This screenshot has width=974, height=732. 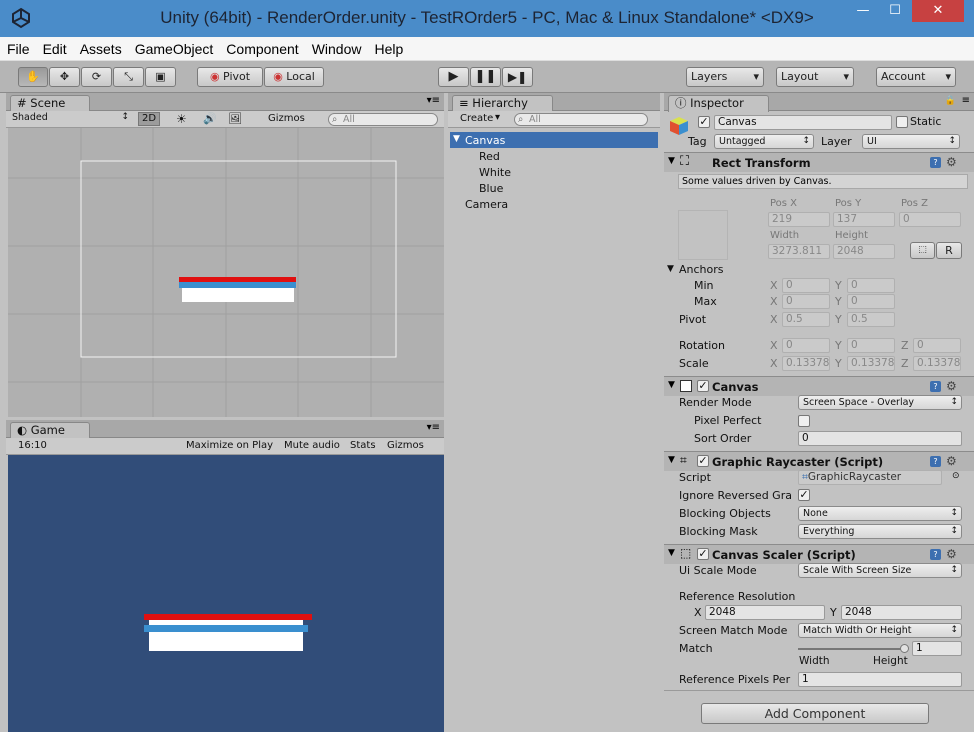 What do you see at coordinates (725, 77) in the screenshot?
I see `layers-dropdown: Layers ▾` at bounding box center [725, 77].